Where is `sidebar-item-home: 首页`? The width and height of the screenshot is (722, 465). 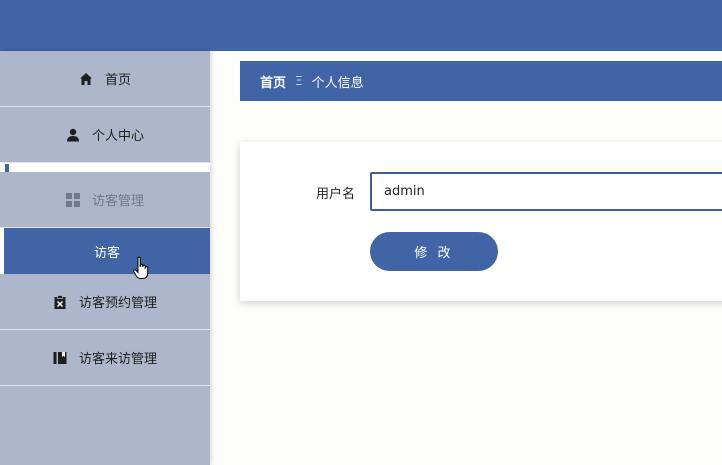
sidebar-item-home: 首页 is located at coordinates (105, 79).